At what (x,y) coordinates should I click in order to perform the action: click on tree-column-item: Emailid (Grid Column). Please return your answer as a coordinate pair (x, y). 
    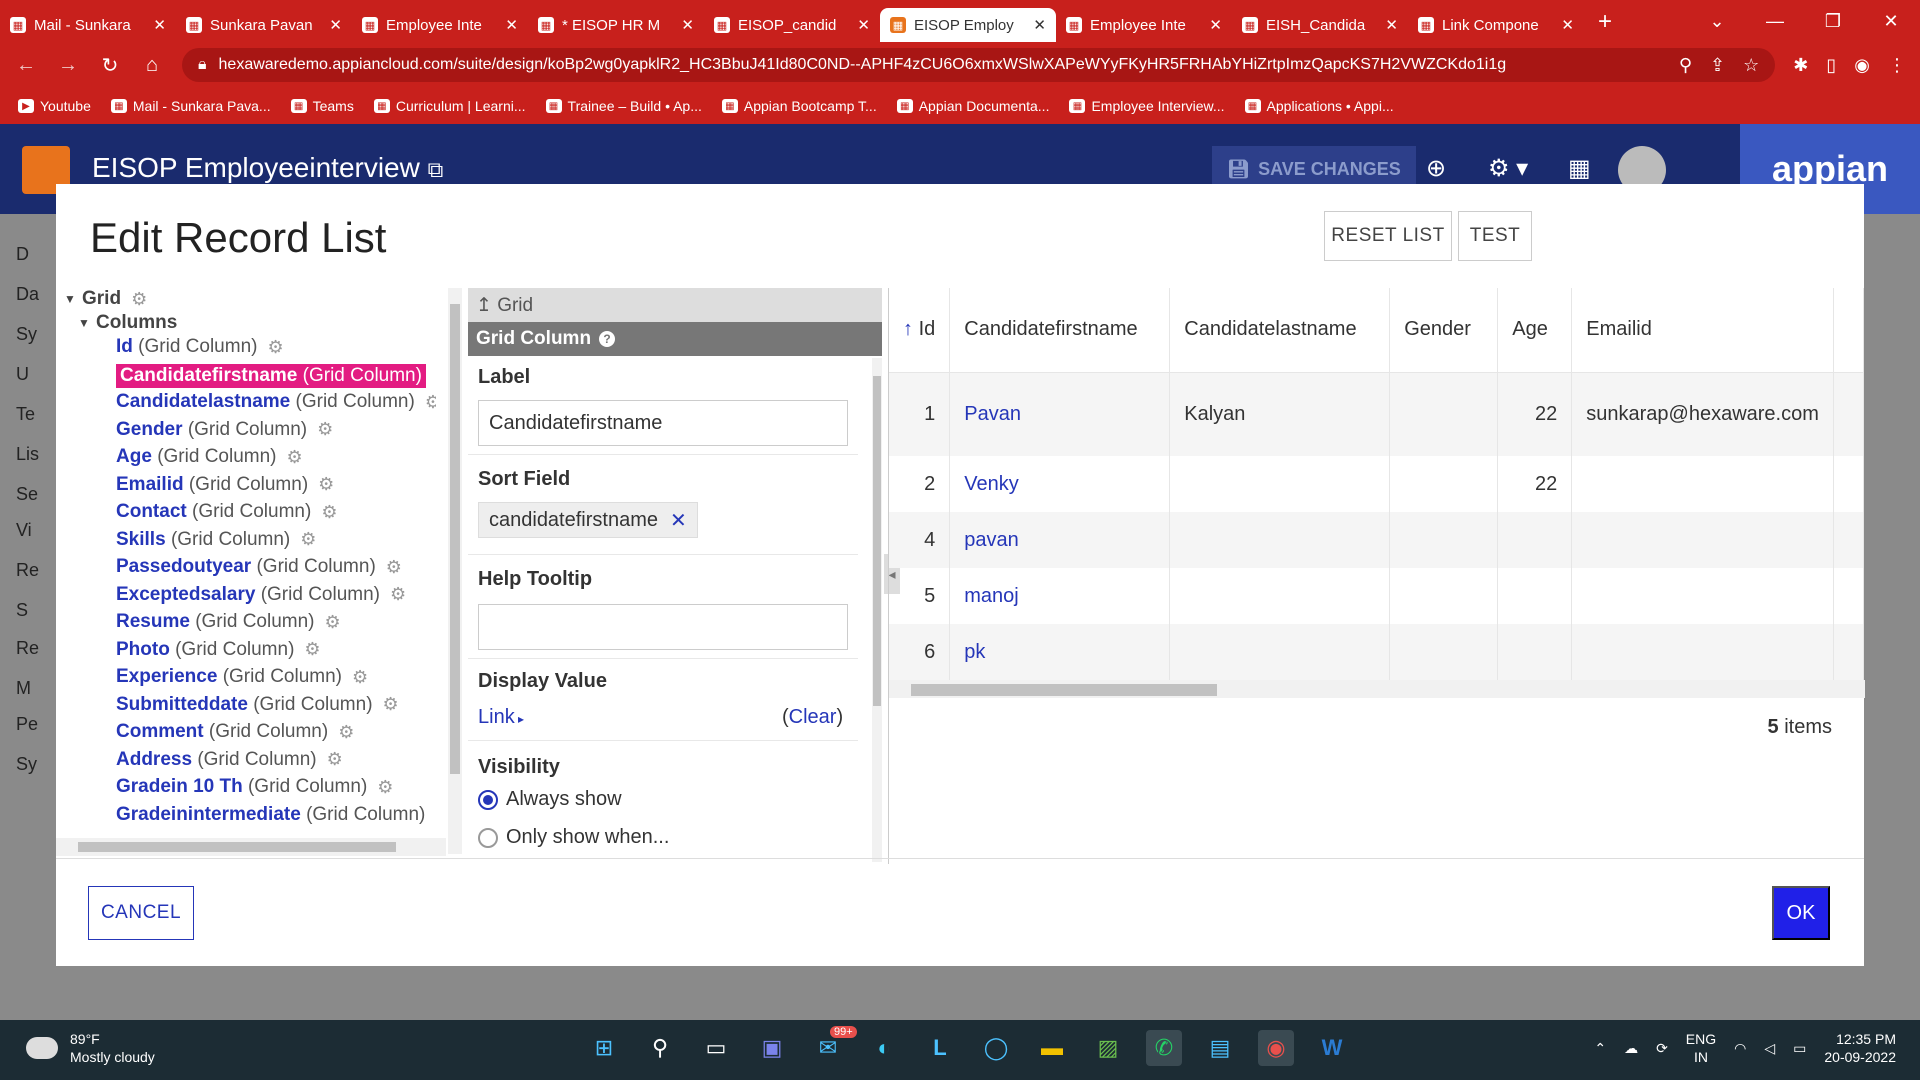
    Looking at the image, I should click on (212, 485).